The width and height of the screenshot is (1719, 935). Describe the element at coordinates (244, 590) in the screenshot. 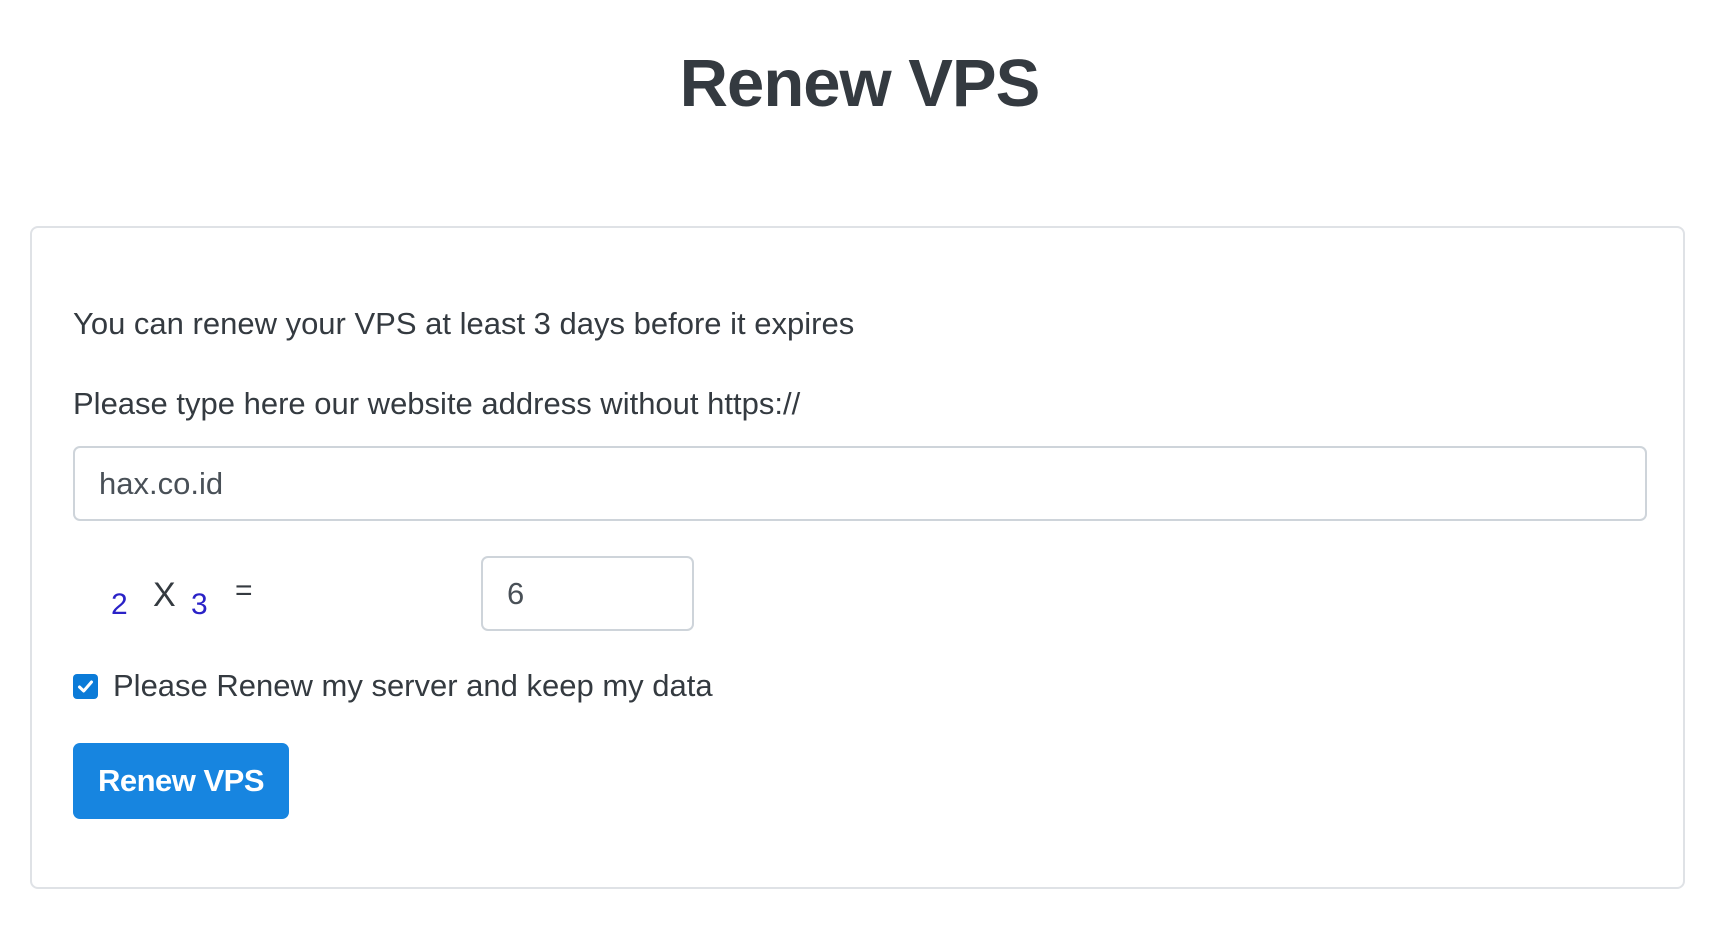

I see `captcha-equals: =` at that location.